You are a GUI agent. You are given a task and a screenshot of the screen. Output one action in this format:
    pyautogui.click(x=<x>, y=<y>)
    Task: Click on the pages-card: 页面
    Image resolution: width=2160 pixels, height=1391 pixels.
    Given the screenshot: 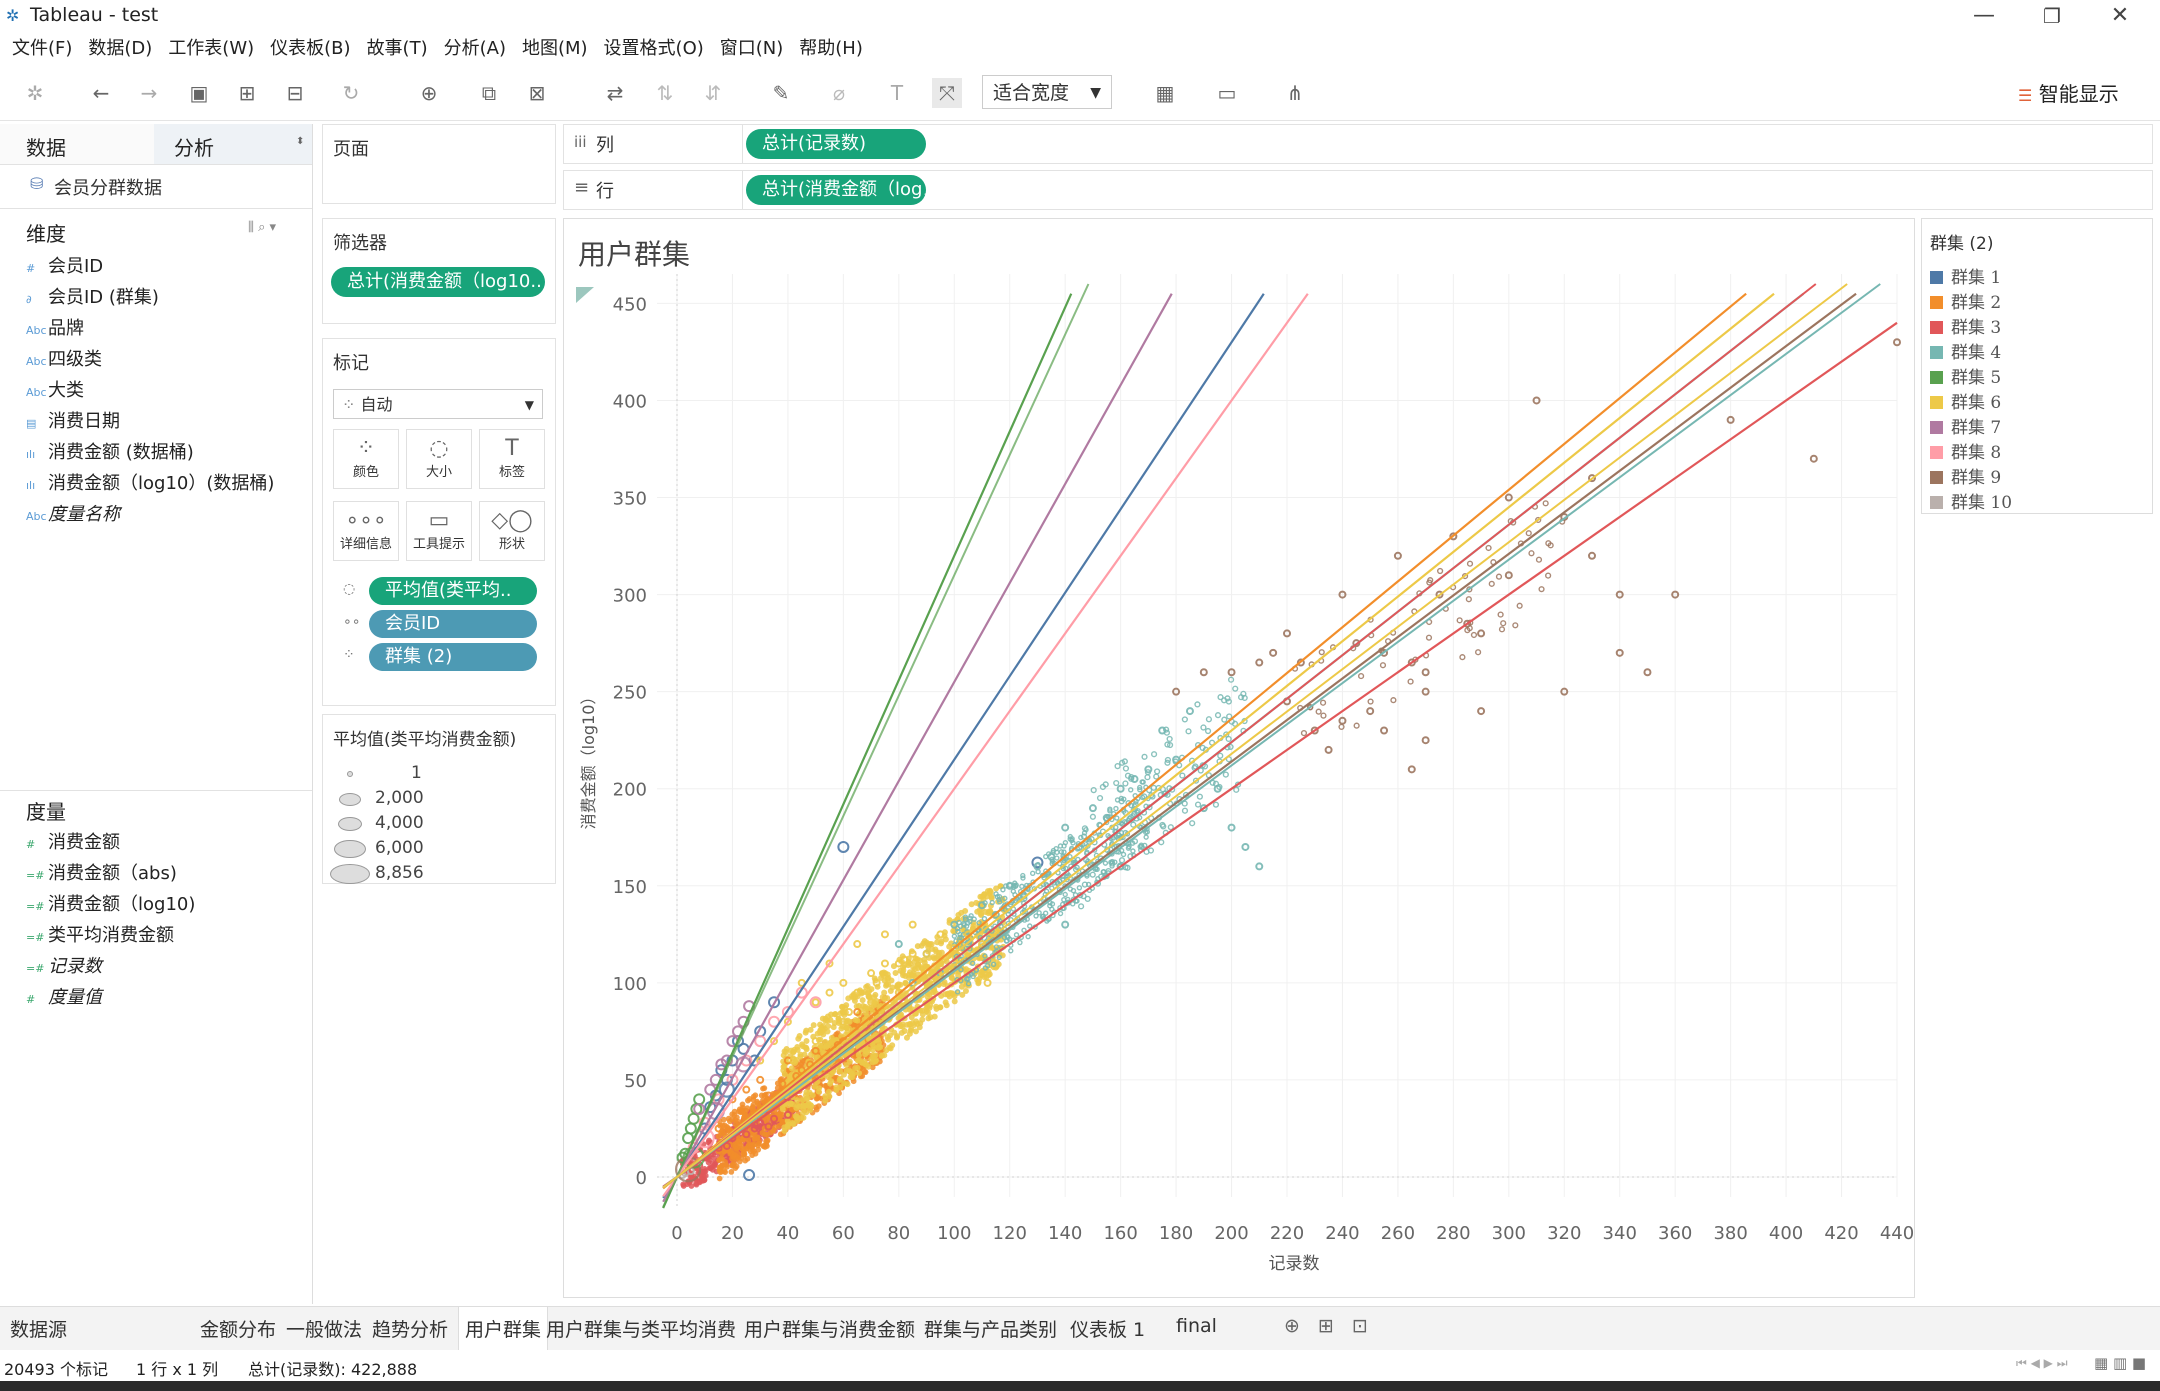 What is the action you would take?
    pyautogui.click(x=439, y=164)
    